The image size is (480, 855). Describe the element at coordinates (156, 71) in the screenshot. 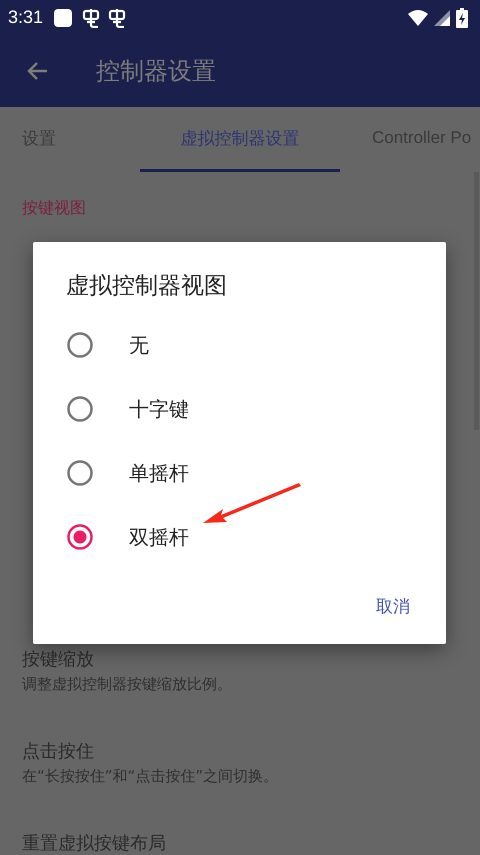

I see `screen-title: 控制器设置` at that location.